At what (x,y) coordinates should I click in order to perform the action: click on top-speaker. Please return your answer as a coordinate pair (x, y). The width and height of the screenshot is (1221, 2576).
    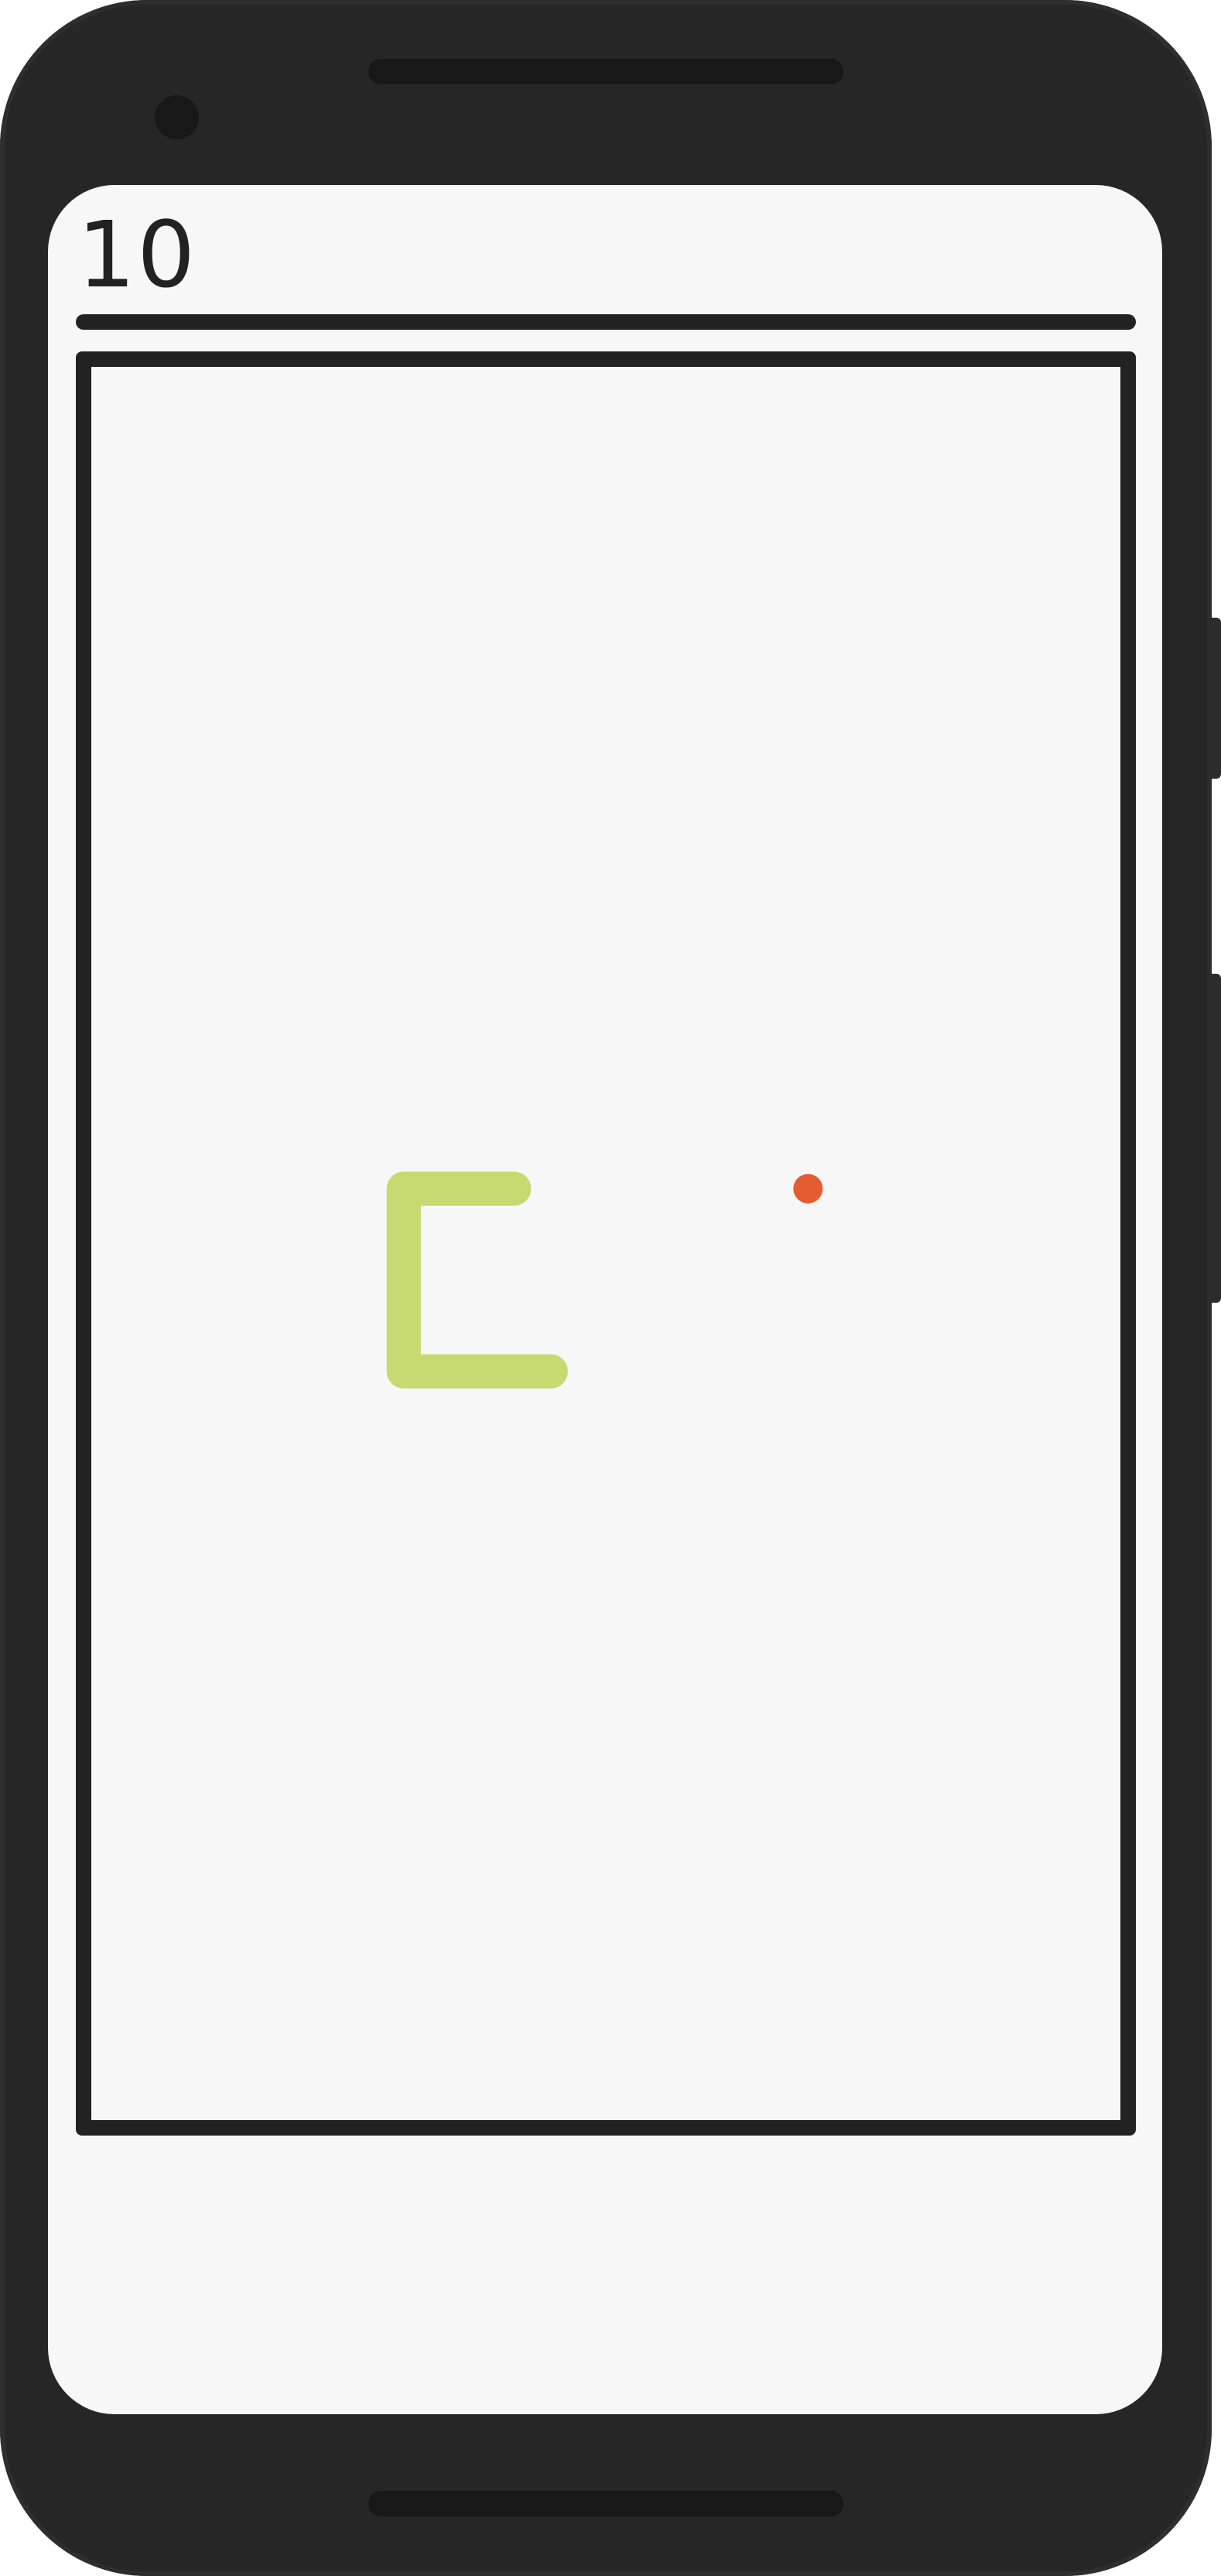
    Looking at the image, I should click on (605, 71).